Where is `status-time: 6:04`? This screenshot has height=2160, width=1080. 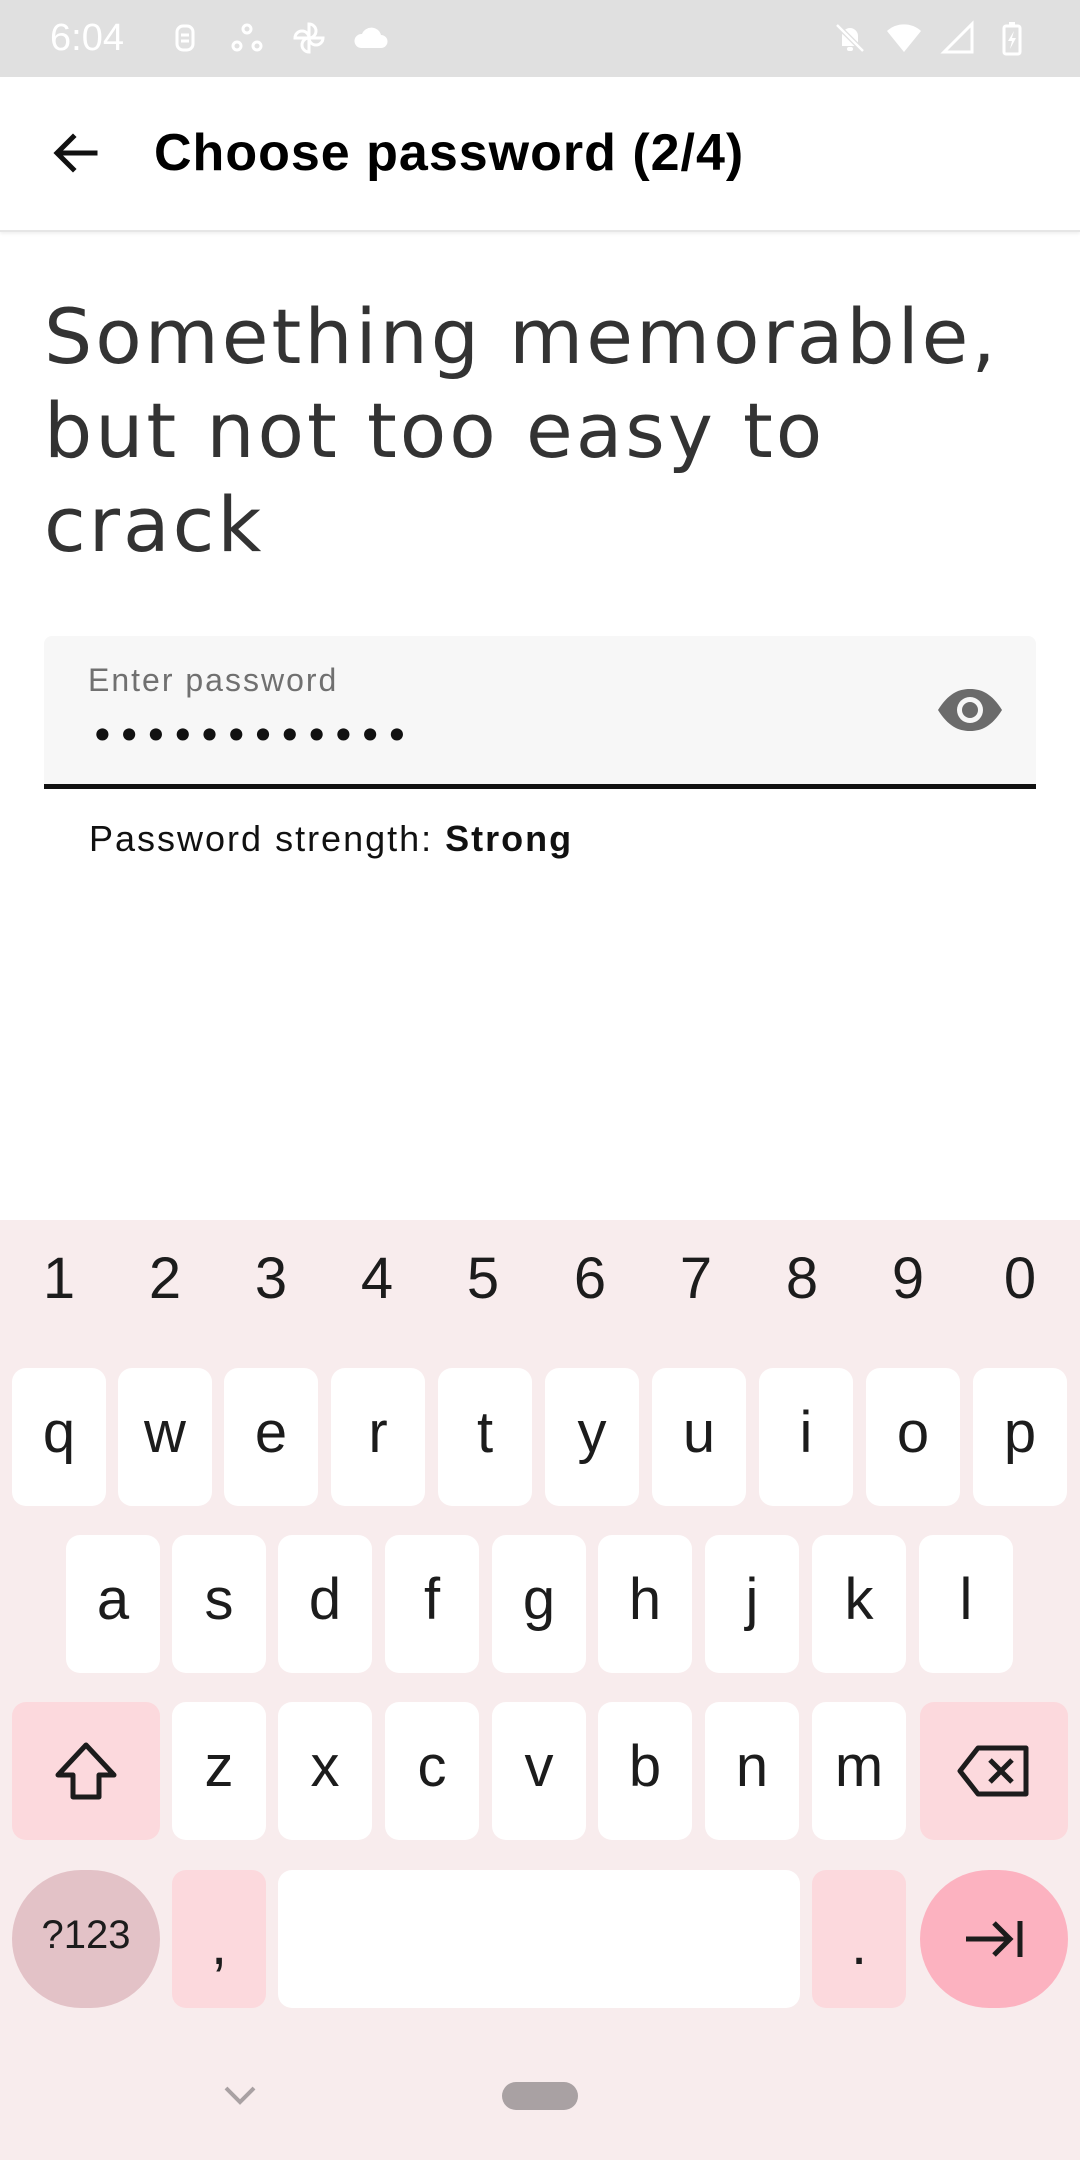 status-time: 6:04 is located at coordinates (87, 38).